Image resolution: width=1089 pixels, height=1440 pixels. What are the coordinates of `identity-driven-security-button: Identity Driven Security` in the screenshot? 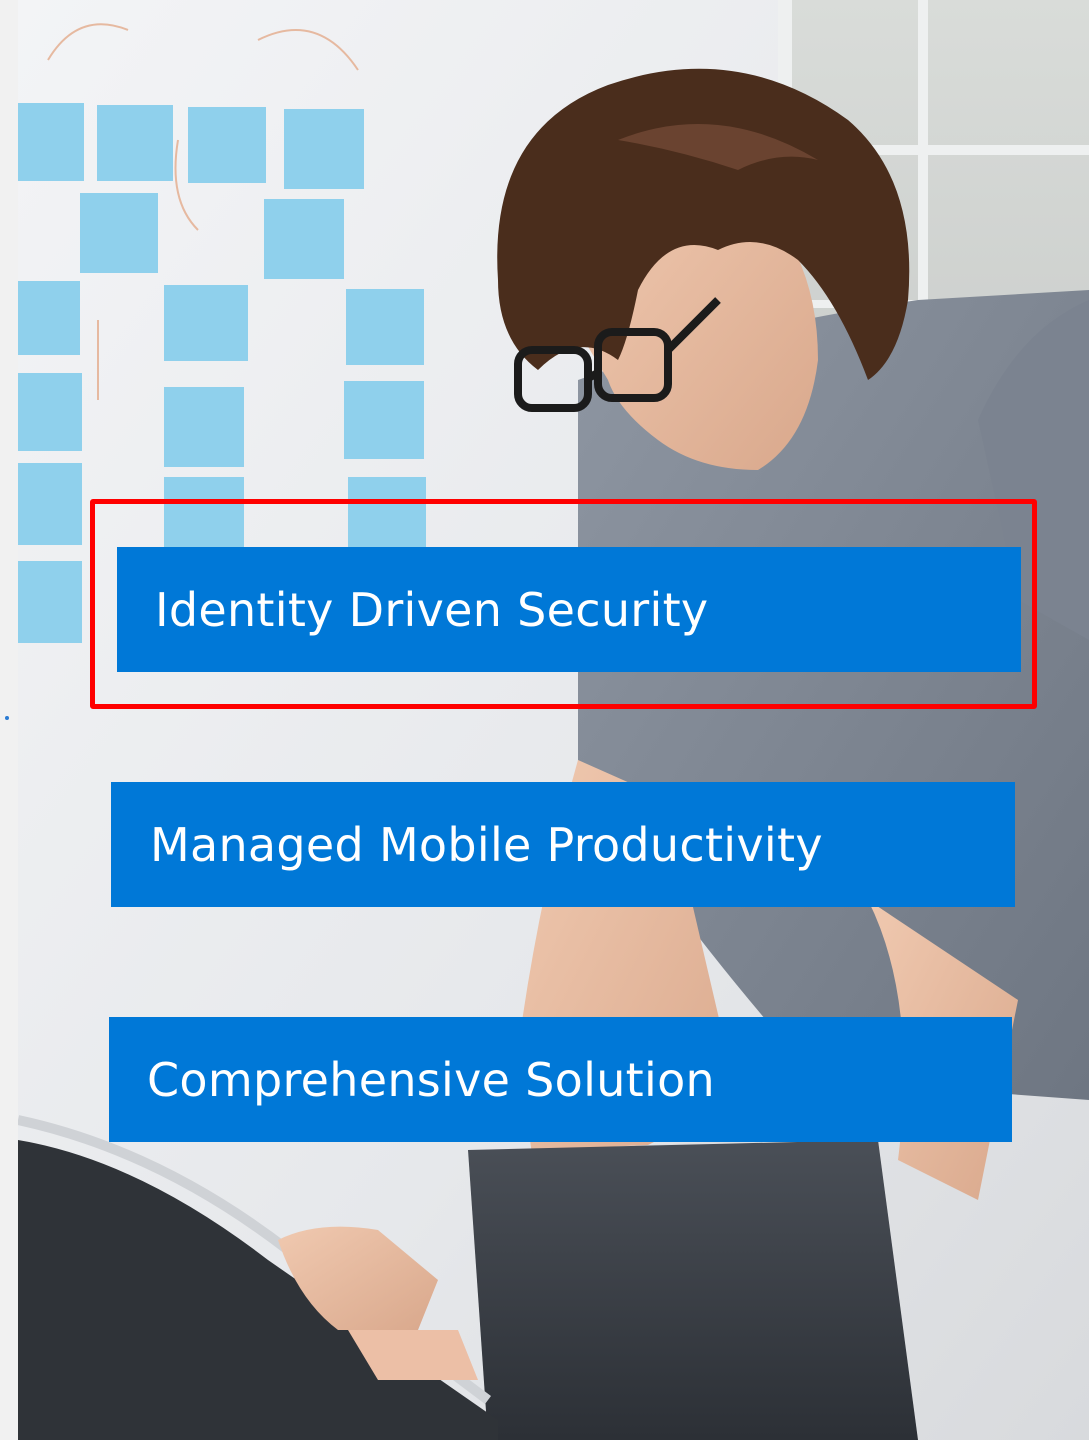 It's located at (569, 609).